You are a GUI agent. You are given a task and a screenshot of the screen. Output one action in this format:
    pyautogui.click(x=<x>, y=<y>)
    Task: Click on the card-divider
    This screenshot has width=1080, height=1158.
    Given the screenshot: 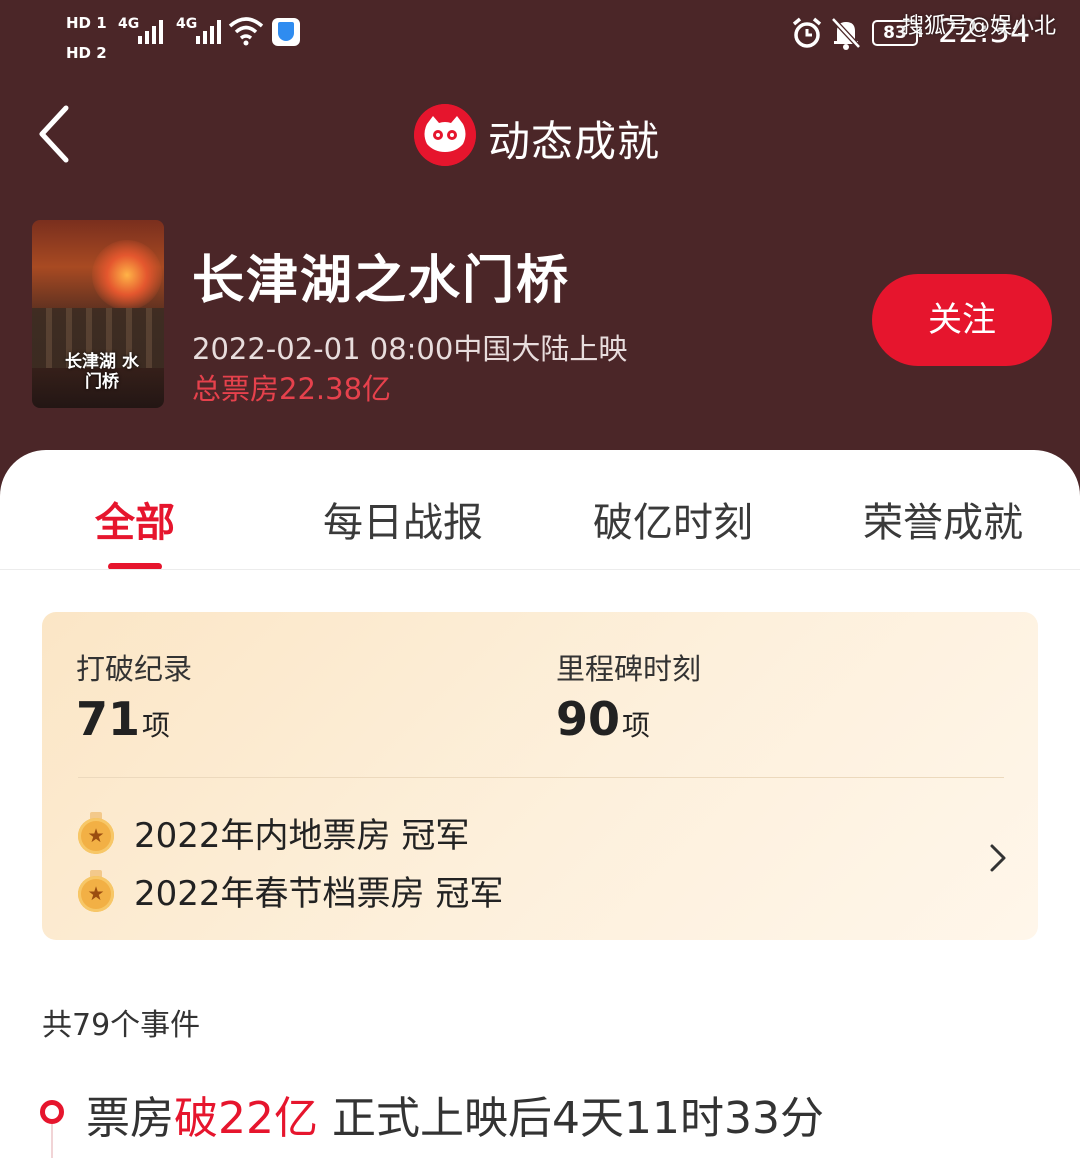 What is the action you would take?
    pyautogui.click(x=541, y=777)
    